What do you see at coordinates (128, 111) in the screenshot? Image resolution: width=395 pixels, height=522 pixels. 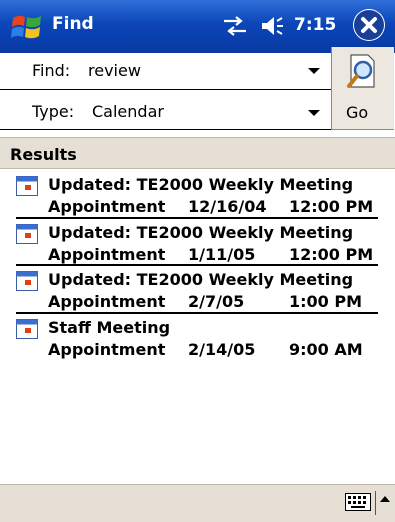 I see `type-select: Calendar` at bounding box center [128, 111].